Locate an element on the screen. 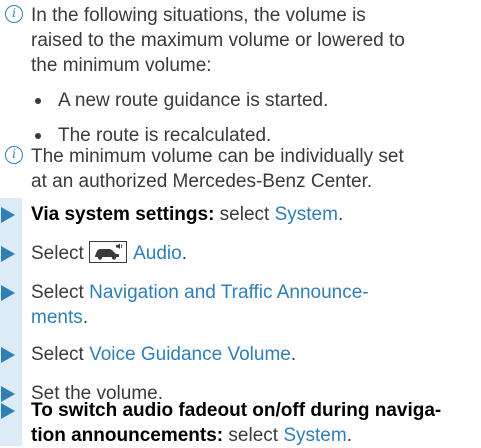 The height and width of the screenshot is (448, 481). step-text: Select Audio. is located at coordinates (251, 253).